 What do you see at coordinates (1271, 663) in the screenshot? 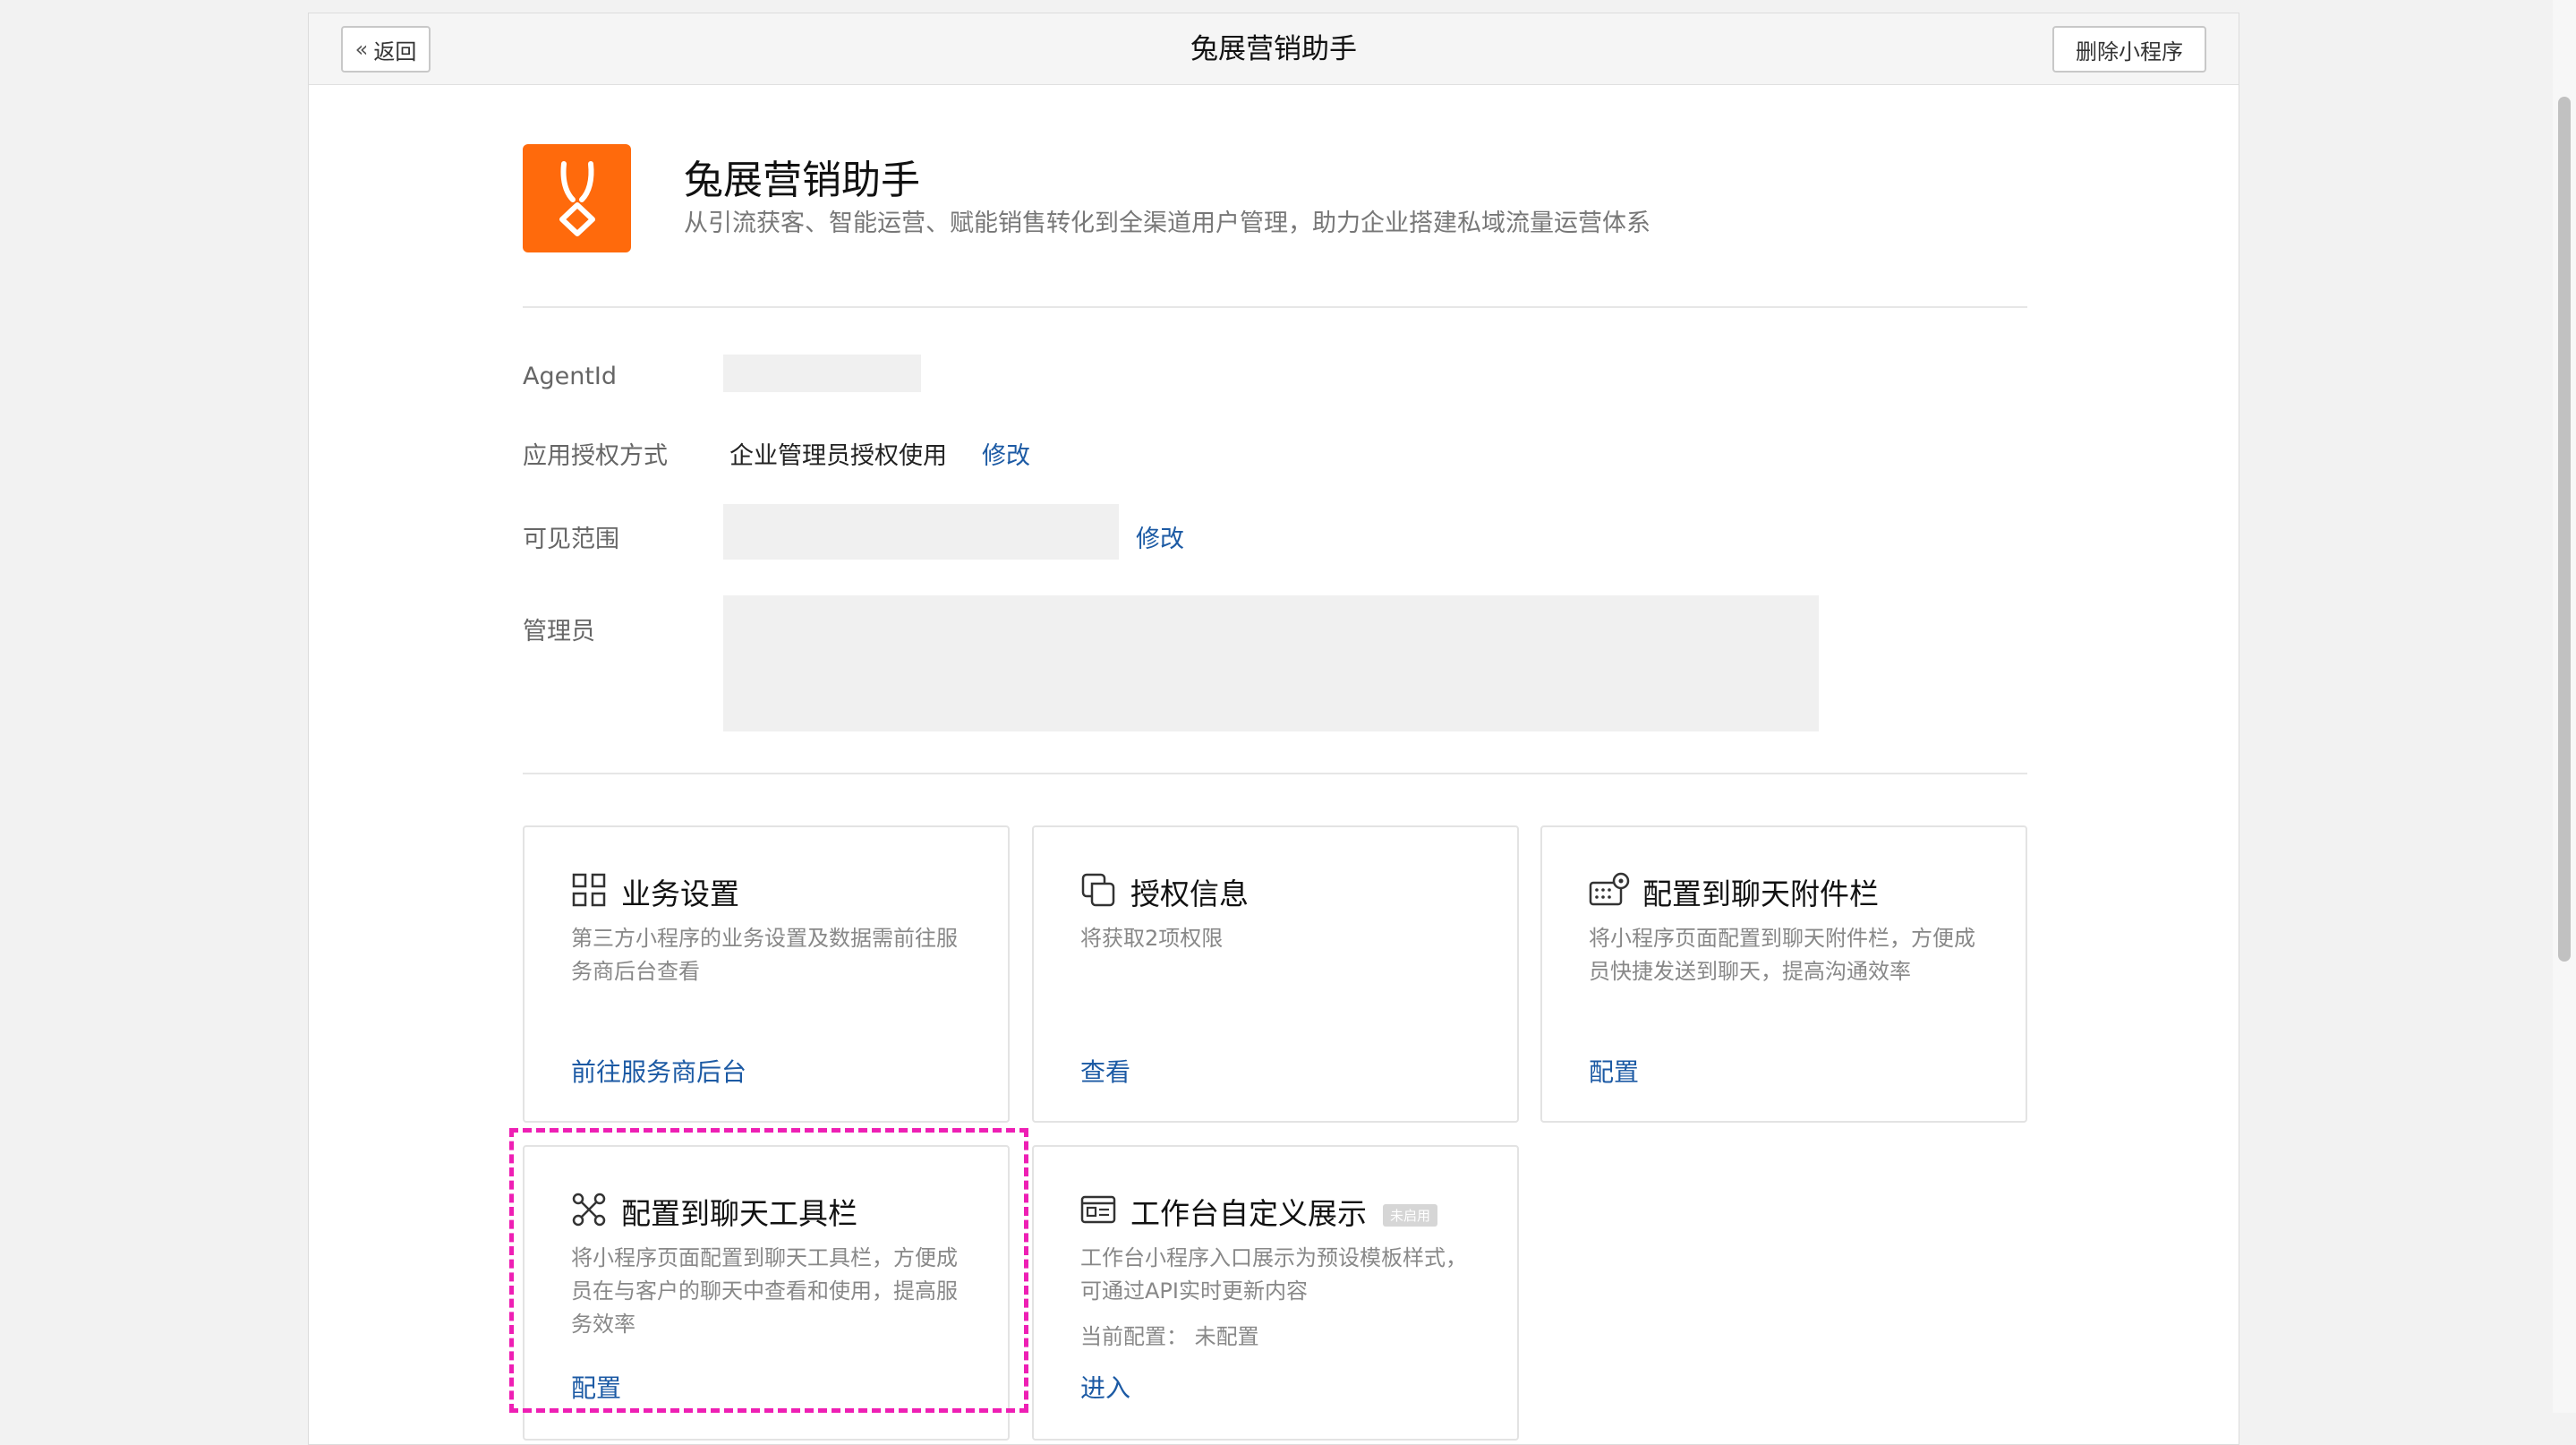
I see `admin-list-redacted` at bounding box center [1271, 663].